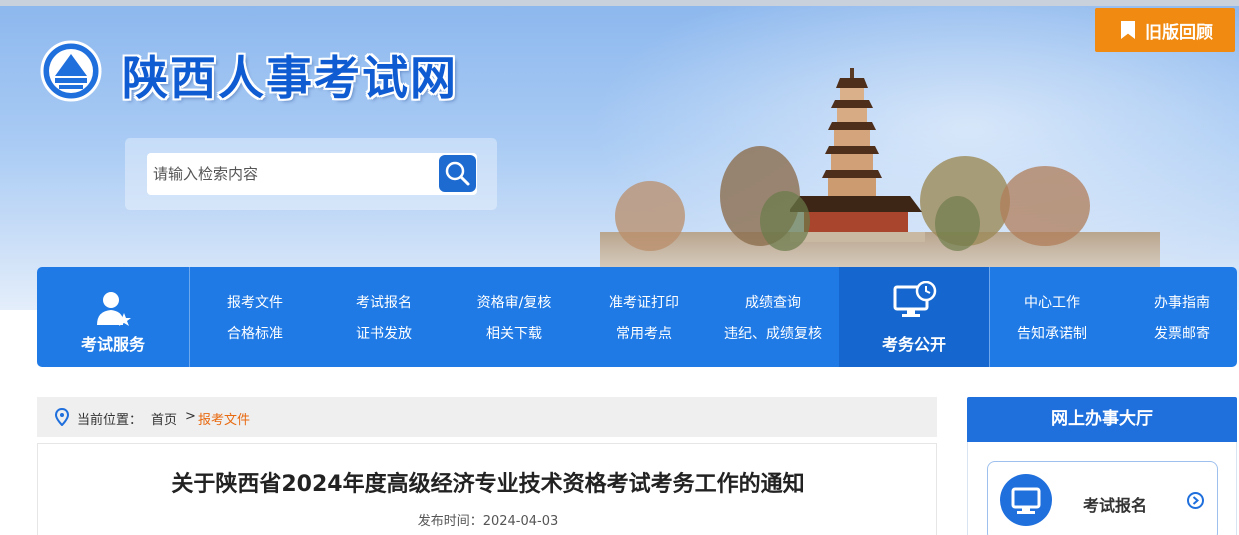 The height and width of the screenshot is (535, 1239). Describe the element at coordinates (312, 174) in the screenshot. I see `search-input` at that location.